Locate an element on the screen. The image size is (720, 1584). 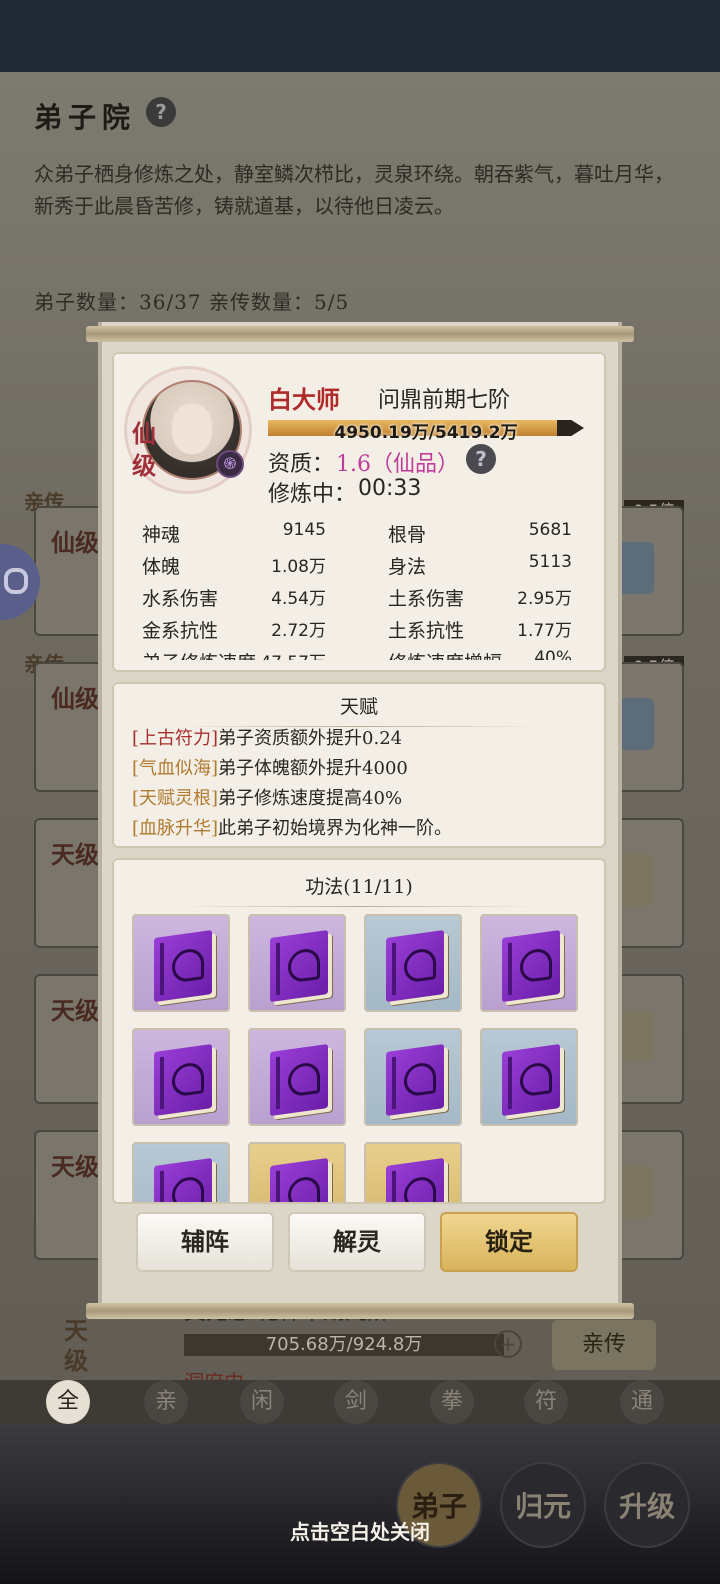
avatar-face is located at coordinates (192, 429).